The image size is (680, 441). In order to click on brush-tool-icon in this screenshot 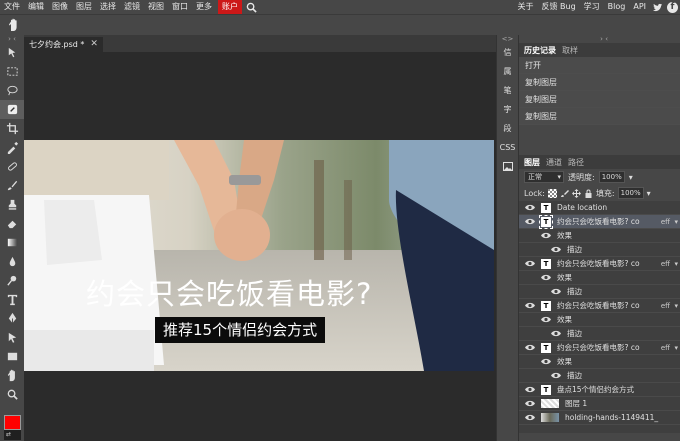, I will do `click(12, 185)`.